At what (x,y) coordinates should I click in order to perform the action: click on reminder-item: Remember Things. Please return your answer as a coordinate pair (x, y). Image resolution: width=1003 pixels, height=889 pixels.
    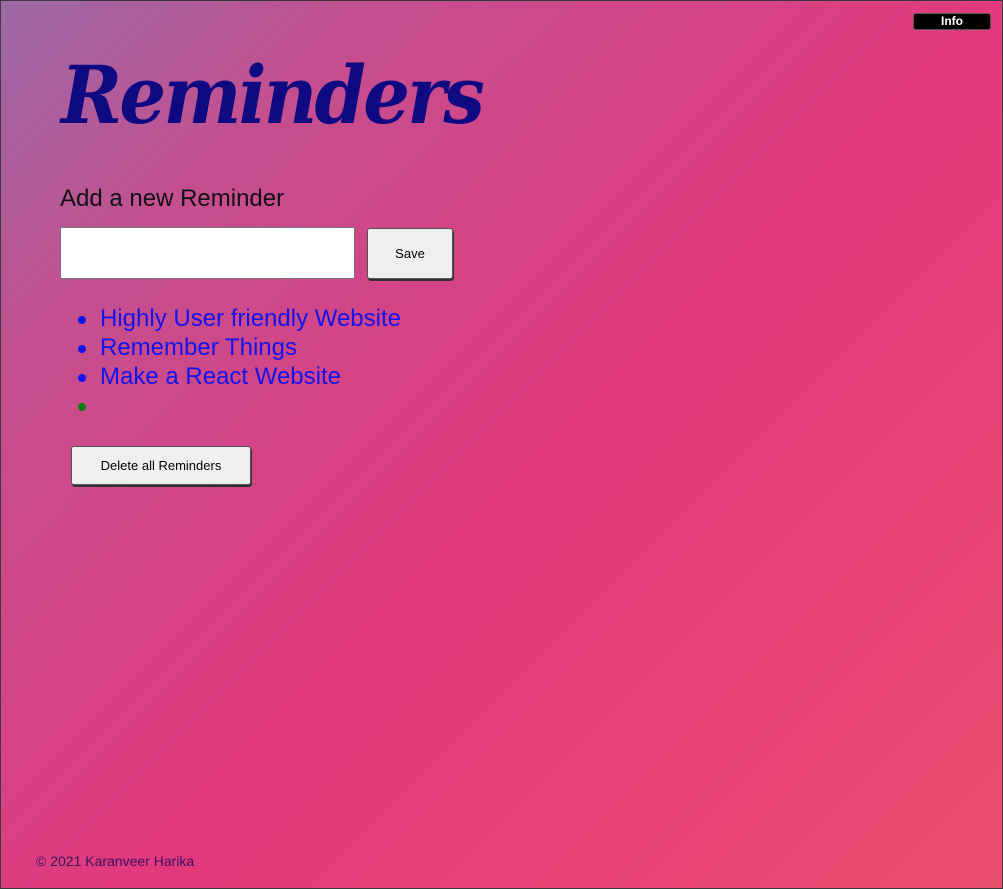
    Looking at the image, I should click on (239, 347).